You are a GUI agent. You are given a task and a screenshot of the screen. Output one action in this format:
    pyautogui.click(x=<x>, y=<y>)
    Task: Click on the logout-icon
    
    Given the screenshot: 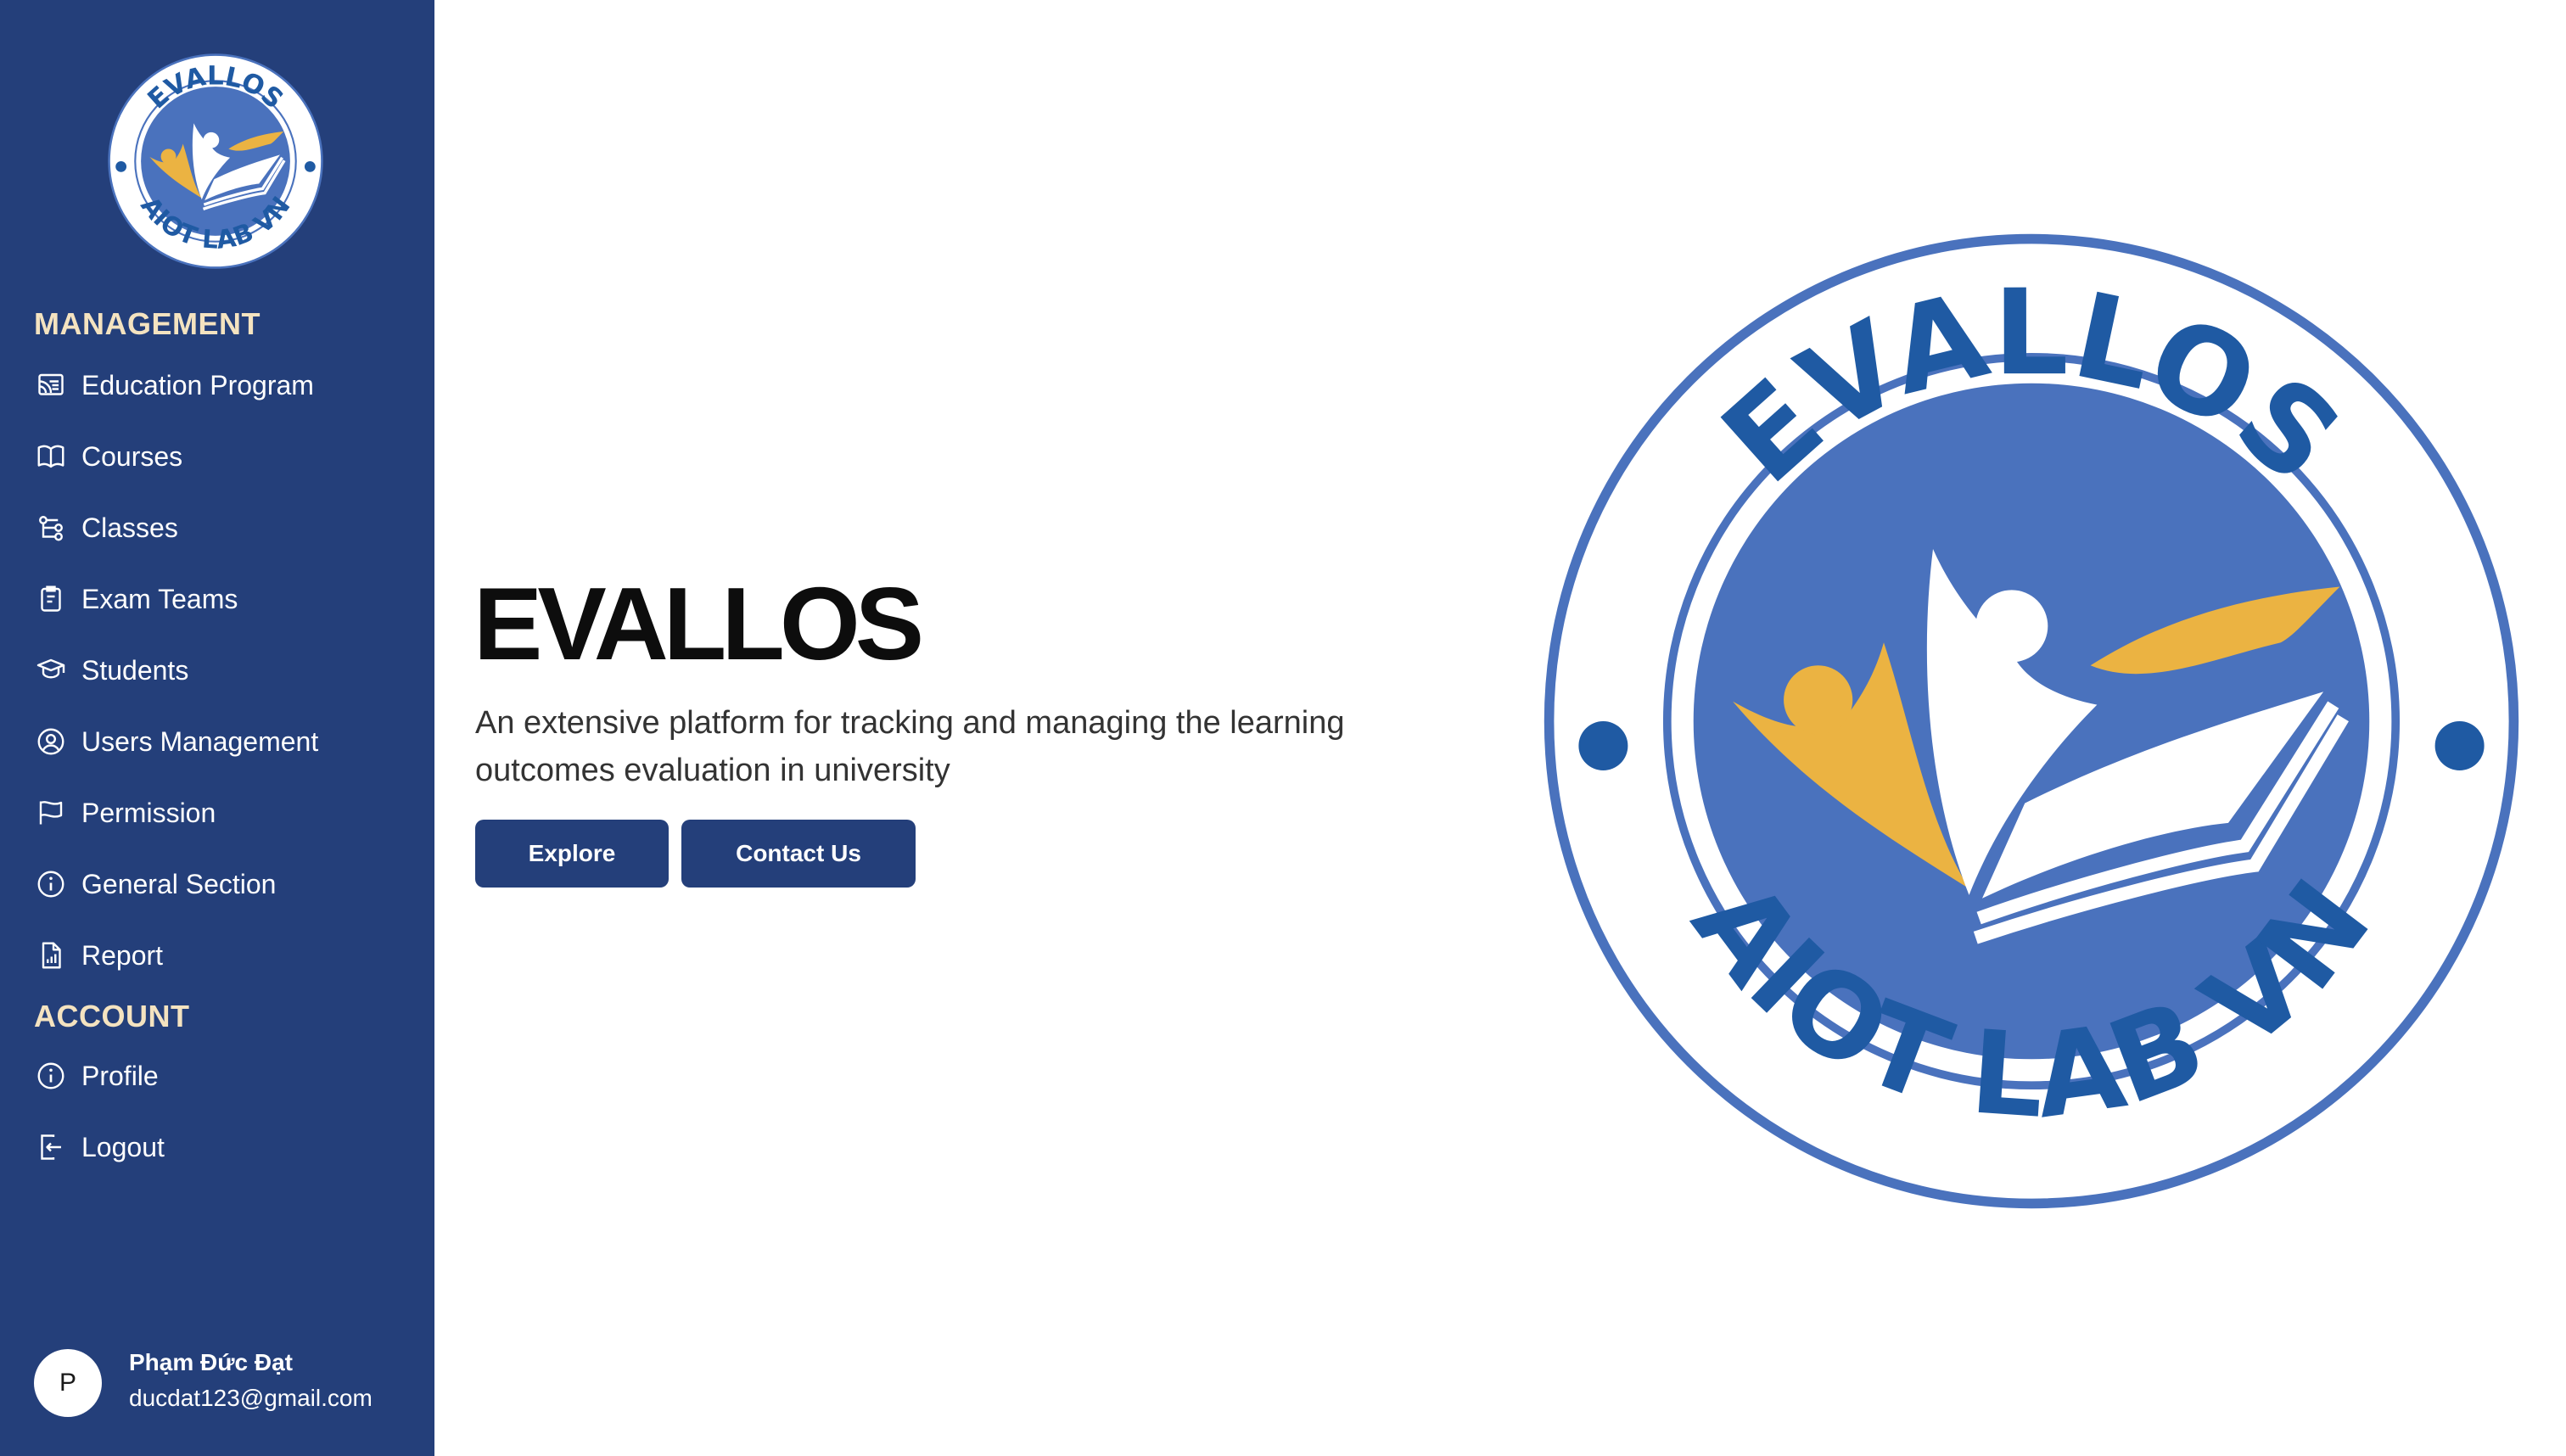 What is the action you would take?
    pyautogui.click(x=51, y=1147)
    